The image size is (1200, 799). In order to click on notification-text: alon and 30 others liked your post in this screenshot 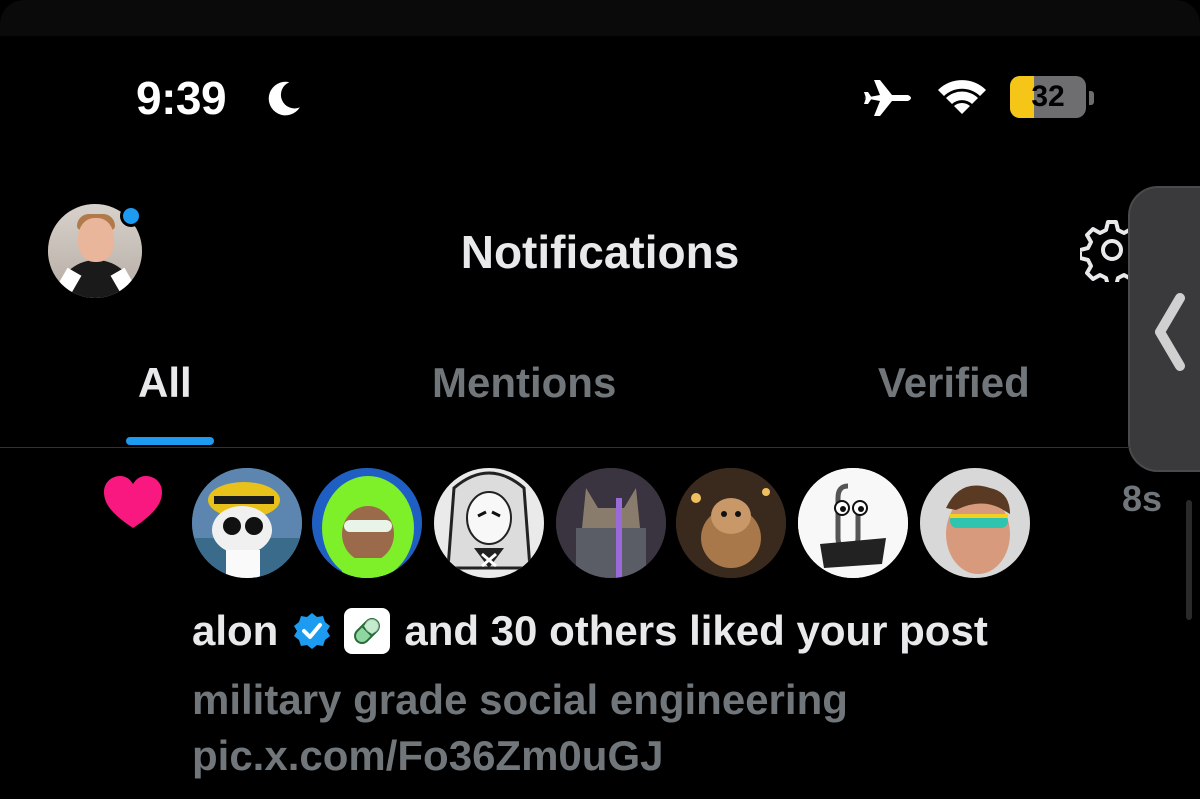, I will do `click(590, 631)`.